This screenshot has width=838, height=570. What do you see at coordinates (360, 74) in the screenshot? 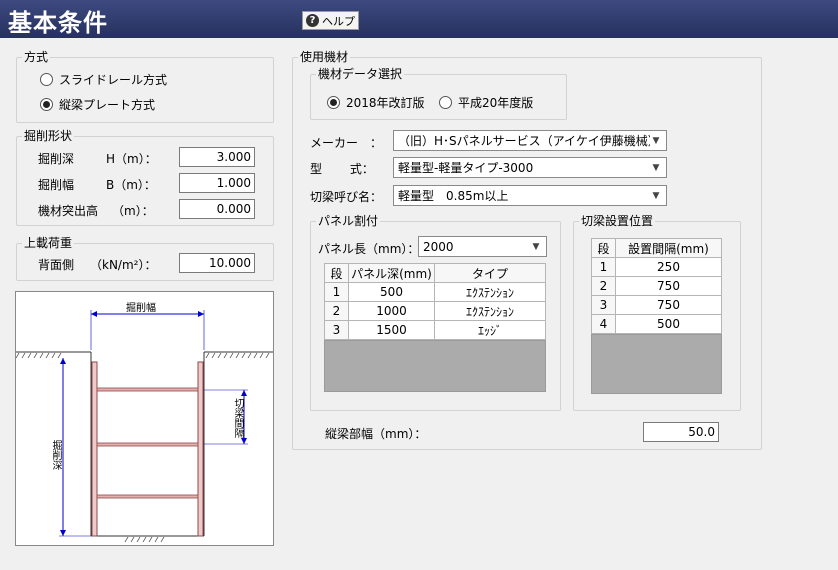
I see `data-selection-legend: 機材データ選択` at bounding box center [360, 74].